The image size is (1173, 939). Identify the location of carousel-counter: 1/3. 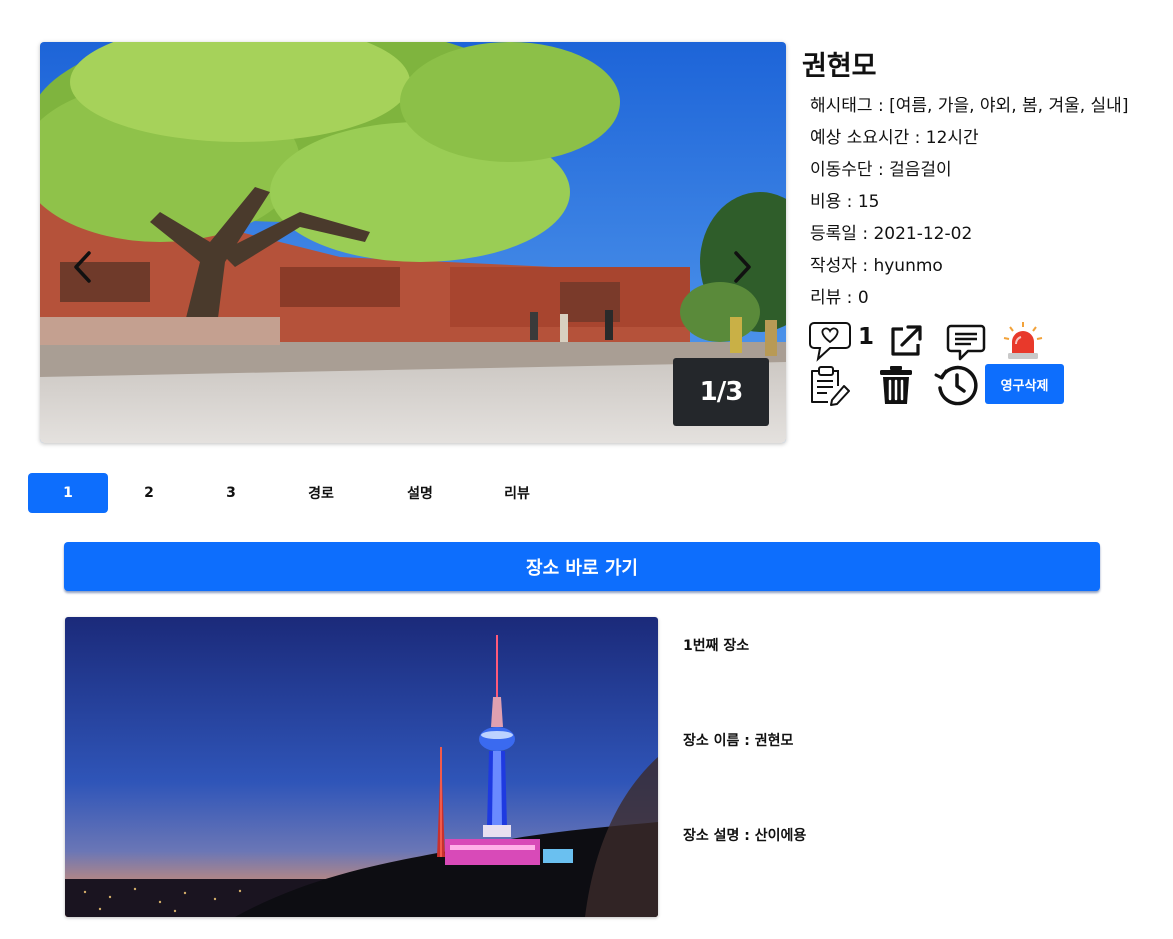
(721, 392).